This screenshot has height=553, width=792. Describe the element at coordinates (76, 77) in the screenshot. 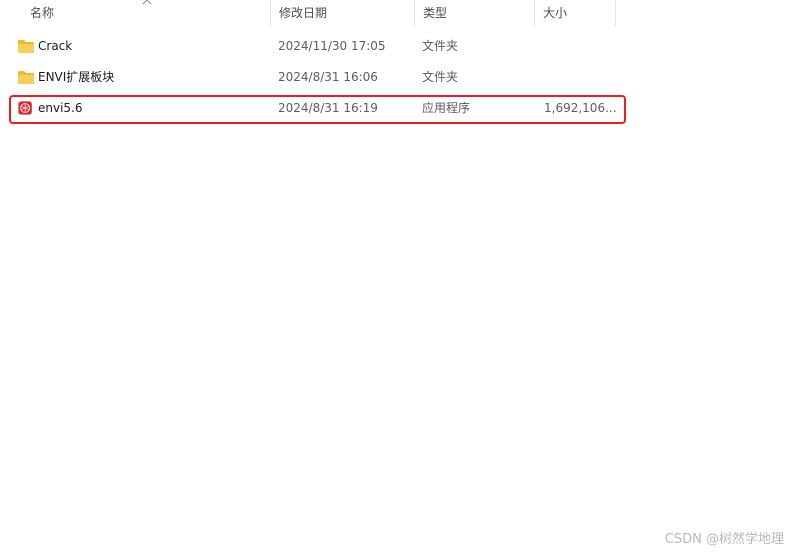

I see `file-name: ENVI扩展板块` at that location.